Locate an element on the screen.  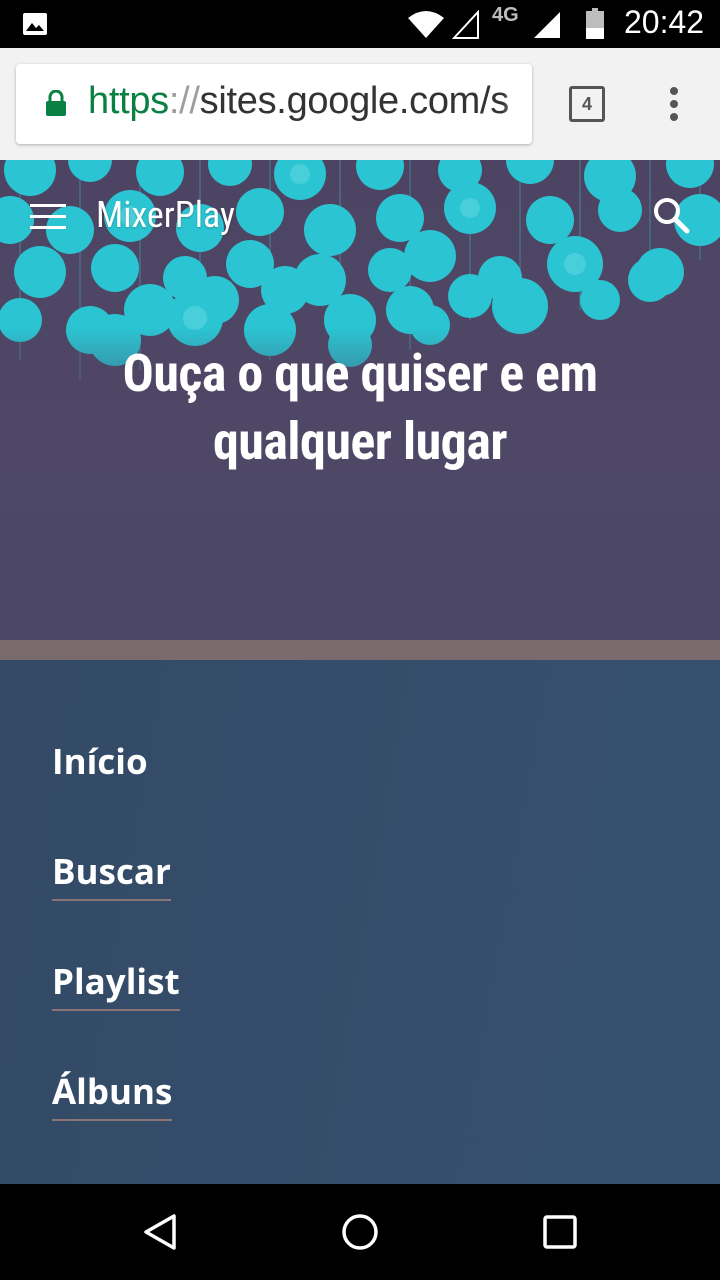
tabs-icon: 4 is located at coordinates (587, 104).